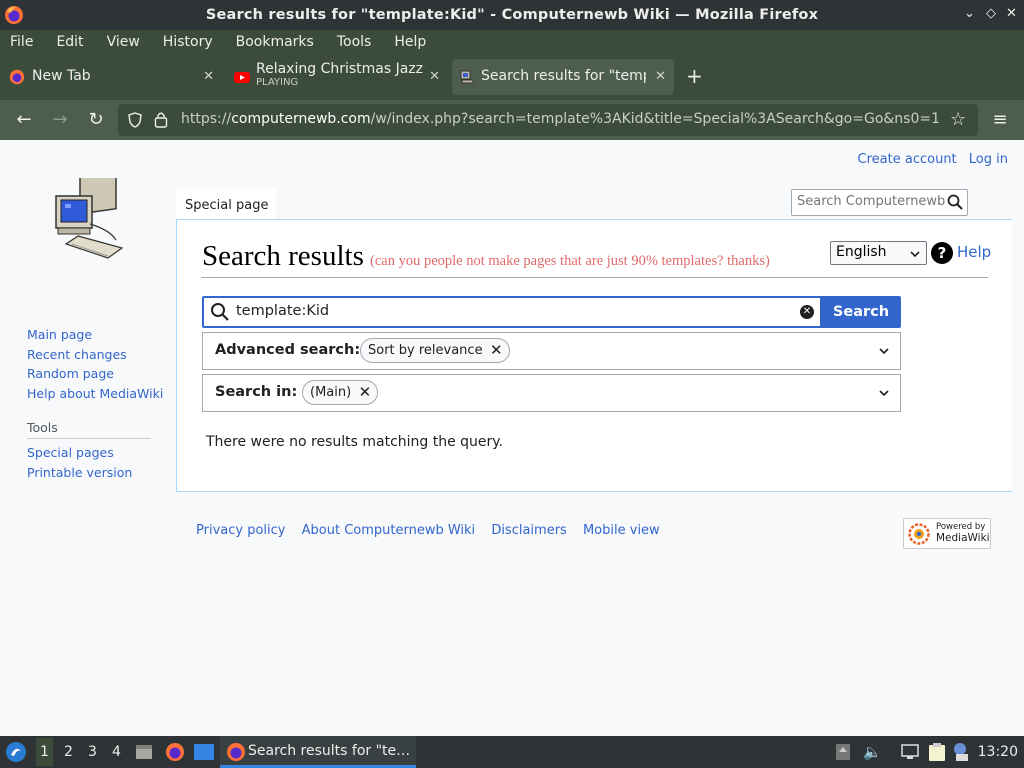 The width and height of the screenshot is (1024, 768). I want to click on log-in-link: Log in, so click(988, 159).